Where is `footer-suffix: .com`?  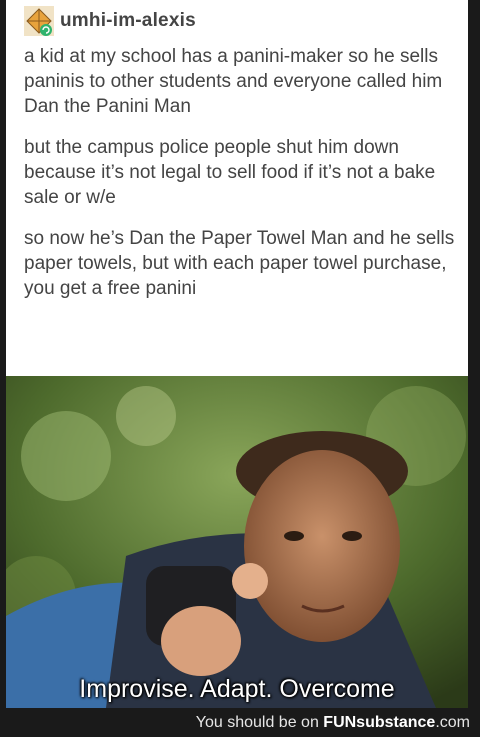
footer-suffix: .com is located at coordinates (452, 722).